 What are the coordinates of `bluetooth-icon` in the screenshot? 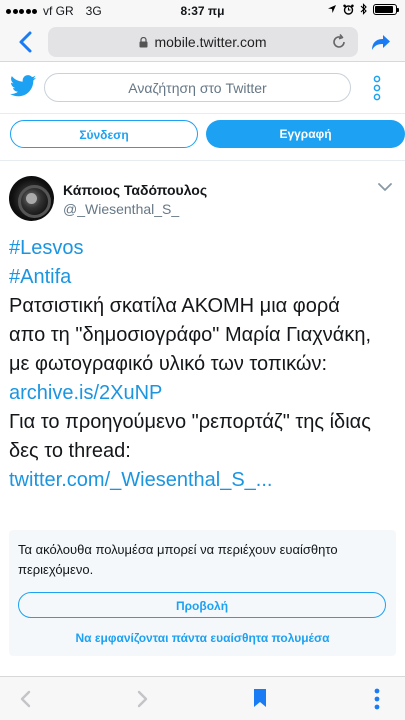 It's located at (363, 9).